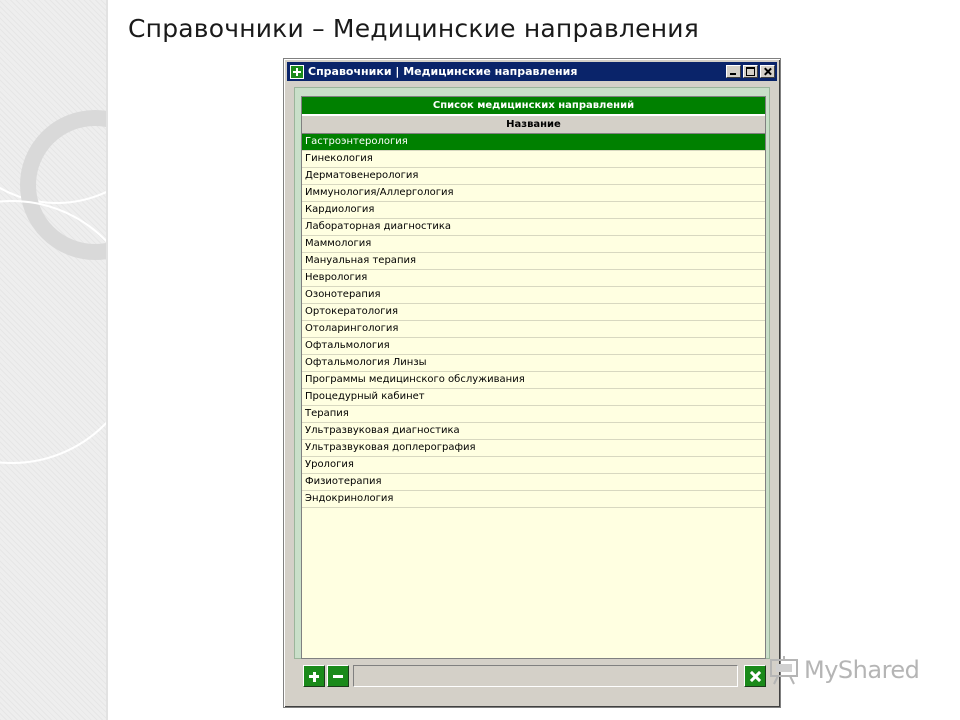  Describe the element at coordinates (533, 312) in the screenshot. I see `table-row: Ортокератология` at that location.